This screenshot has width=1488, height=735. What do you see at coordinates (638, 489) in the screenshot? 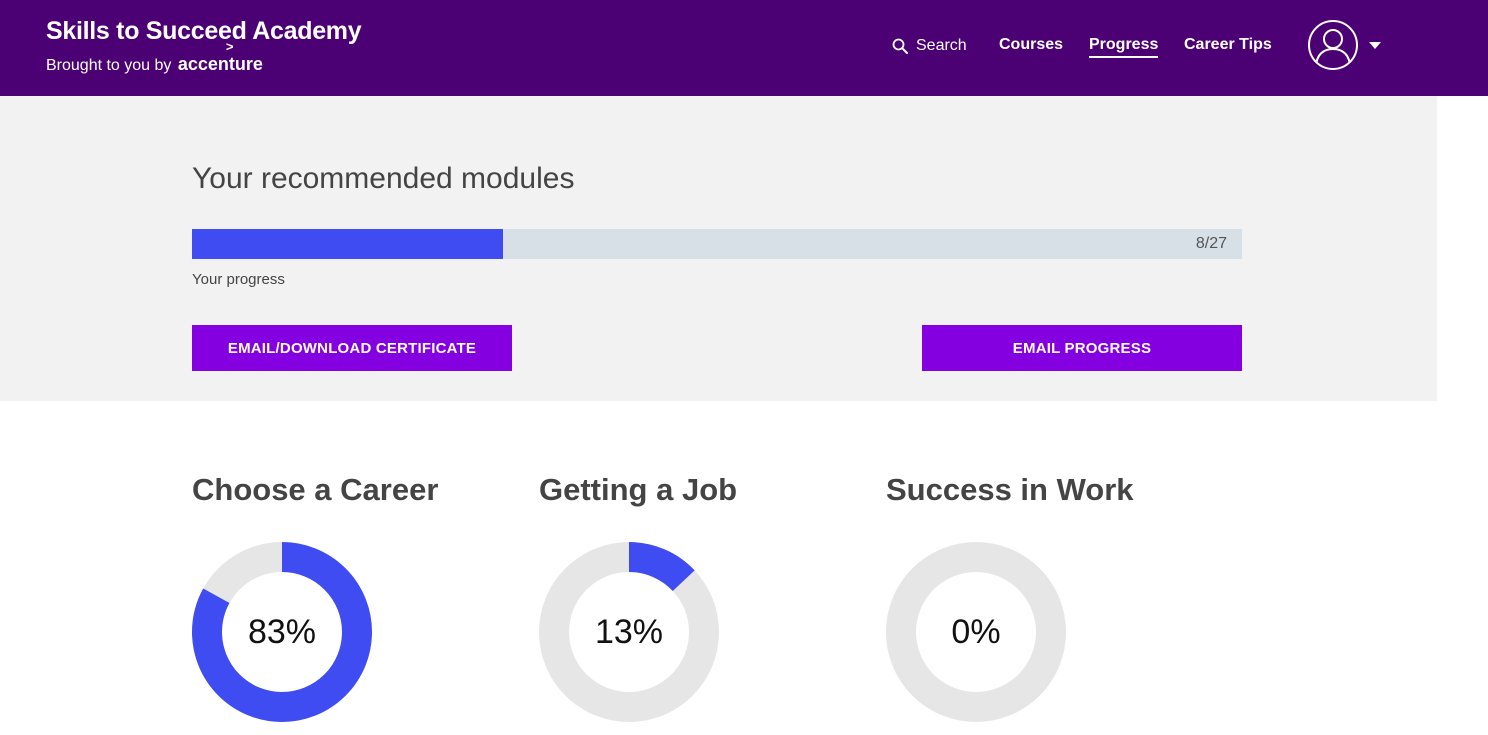
I see `category-title-job: Getting a Job` at bounding box center [638, 489].